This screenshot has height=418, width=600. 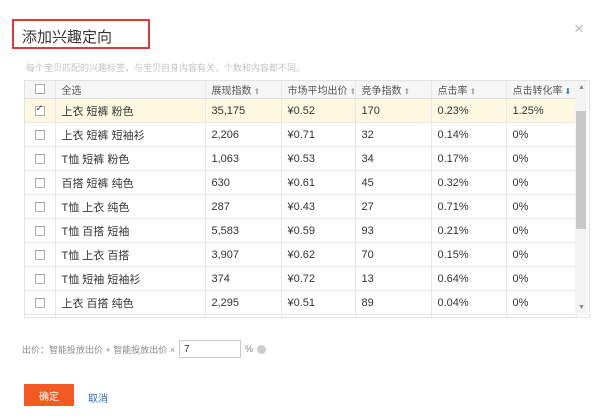 I want to click on ctr-cell: 0.21%, so click(x=469, y=230).